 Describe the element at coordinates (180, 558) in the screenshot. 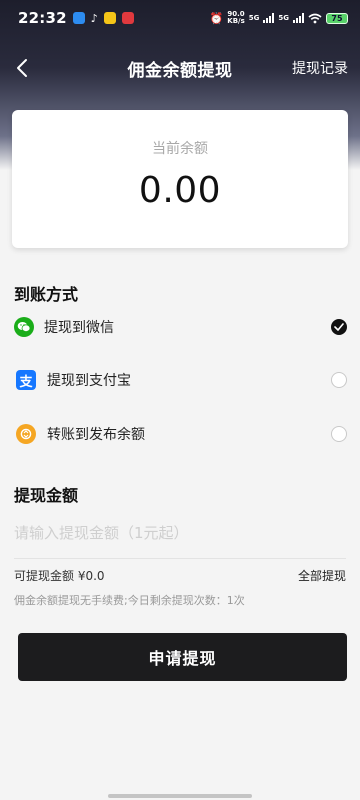

I see `divider` at that location.